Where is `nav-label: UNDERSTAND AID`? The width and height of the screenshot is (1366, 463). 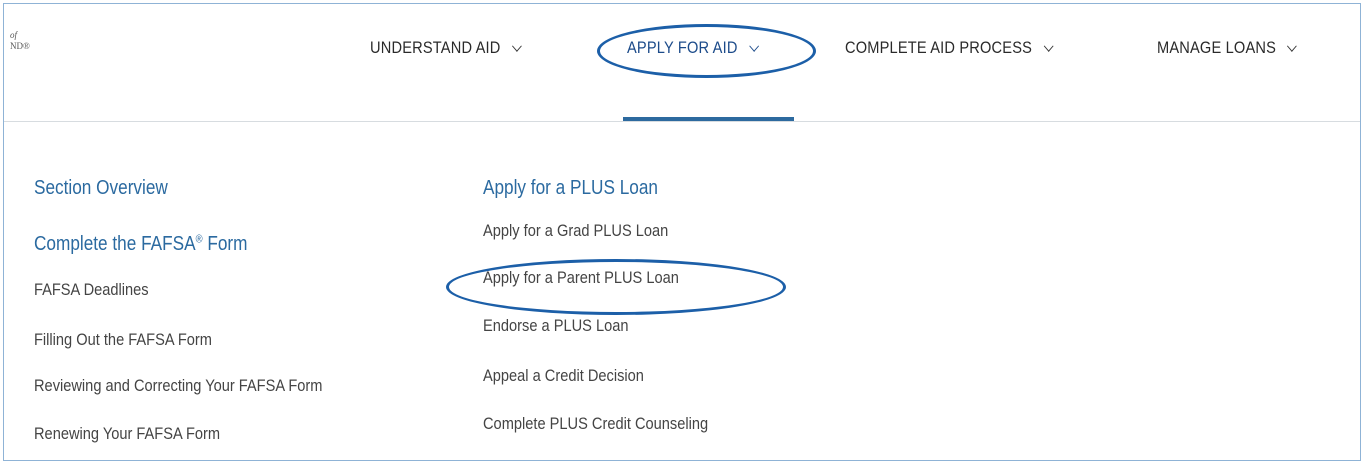 nav-label: UNDERSTAND AID is located at coordinates (435, 47).